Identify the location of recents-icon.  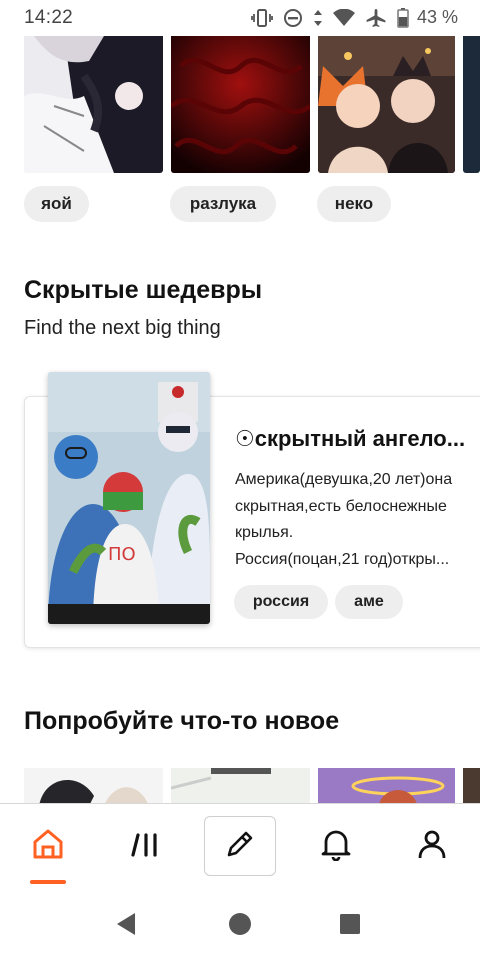
(350, 926).